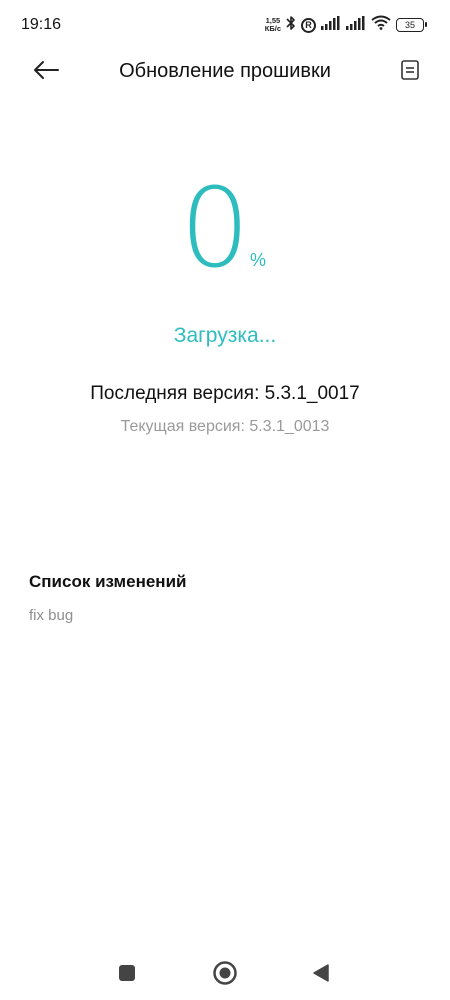 The image size is (450, 1000). What do you see at coordinates (215, 228) in the screenshot?
I see `progress-value: 0` at bounding box center [215, 228].